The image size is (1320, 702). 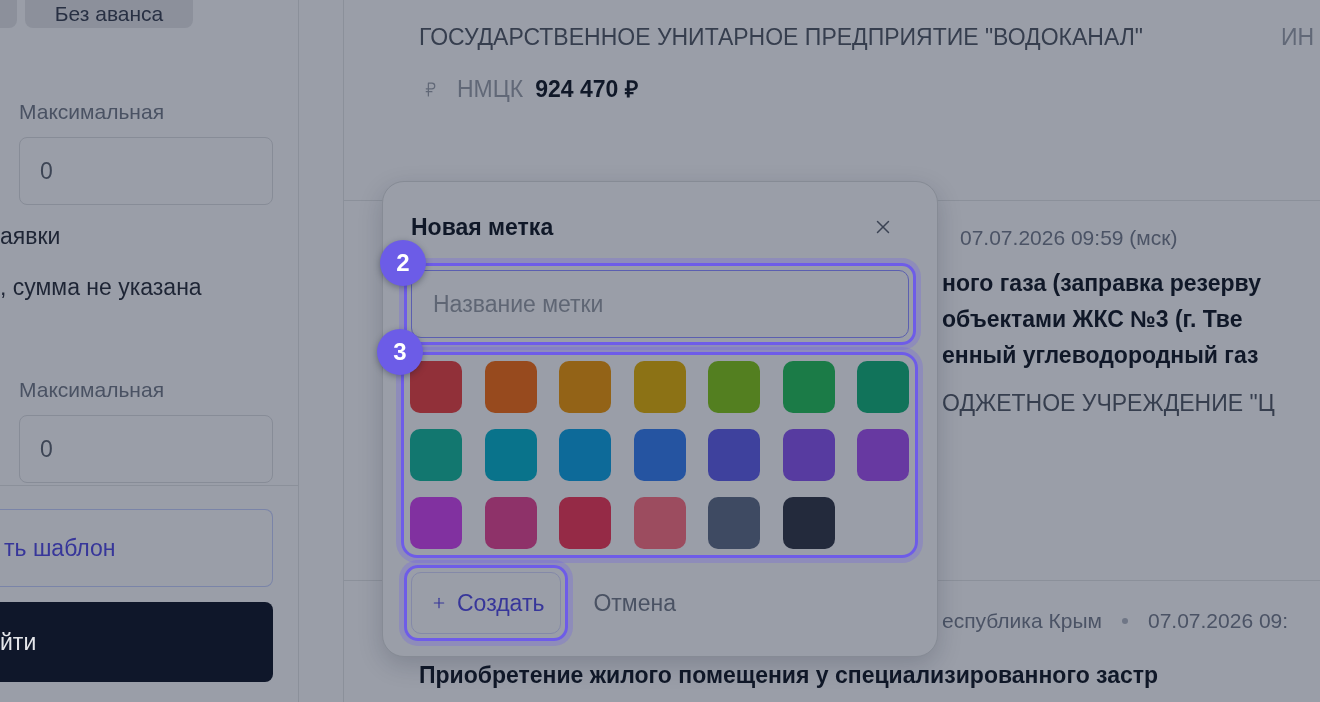 What do you see at coordinates (486, 603) in the screenshot?
I see `create-button: Создать` at bounding box center [486, 603].